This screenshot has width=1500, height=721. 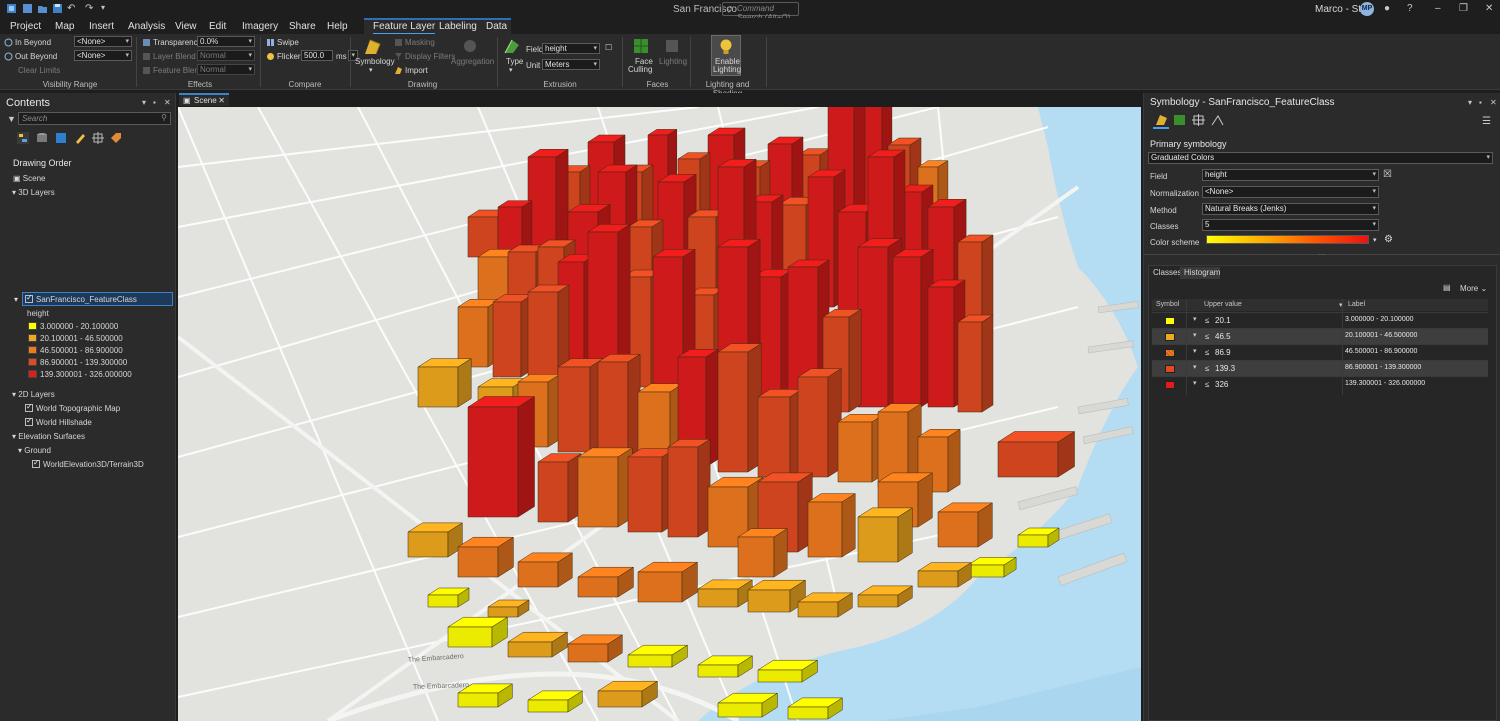 I want to click on scene-item: ▣ Scene, so click(x=29, y=178).